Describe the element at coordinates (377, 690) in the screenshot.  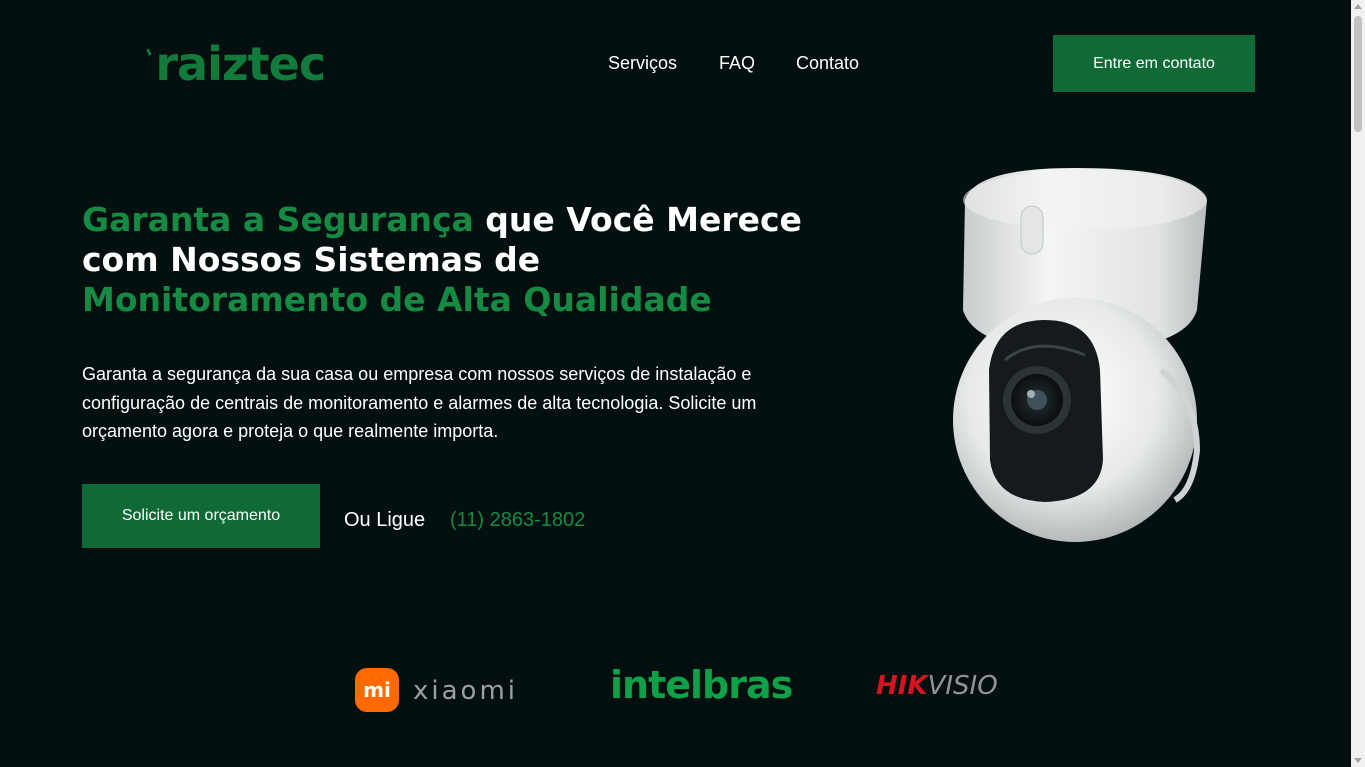
I see `xiaomi-mi-icon: mi` at that location.